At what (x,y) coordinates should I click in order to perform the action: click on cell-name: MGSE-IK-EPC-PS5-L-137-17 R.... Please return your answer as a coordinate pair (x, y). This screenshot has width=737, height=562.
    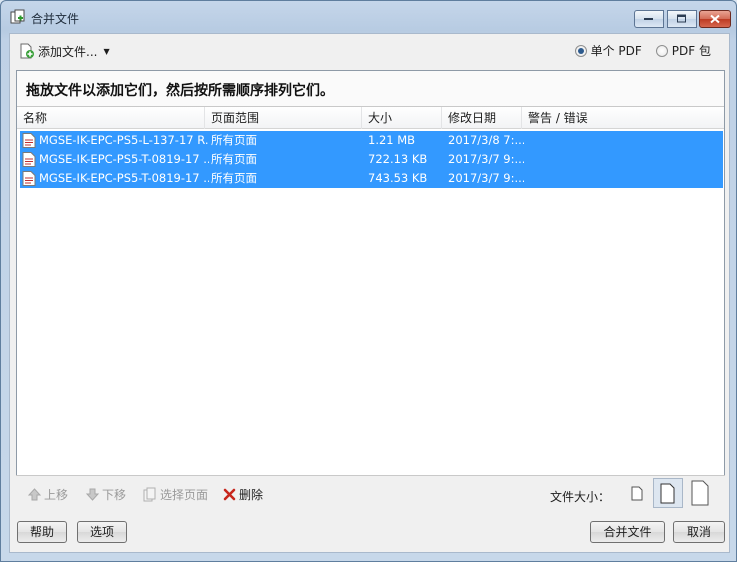
    Looking at the image, I should click on (124, 140).